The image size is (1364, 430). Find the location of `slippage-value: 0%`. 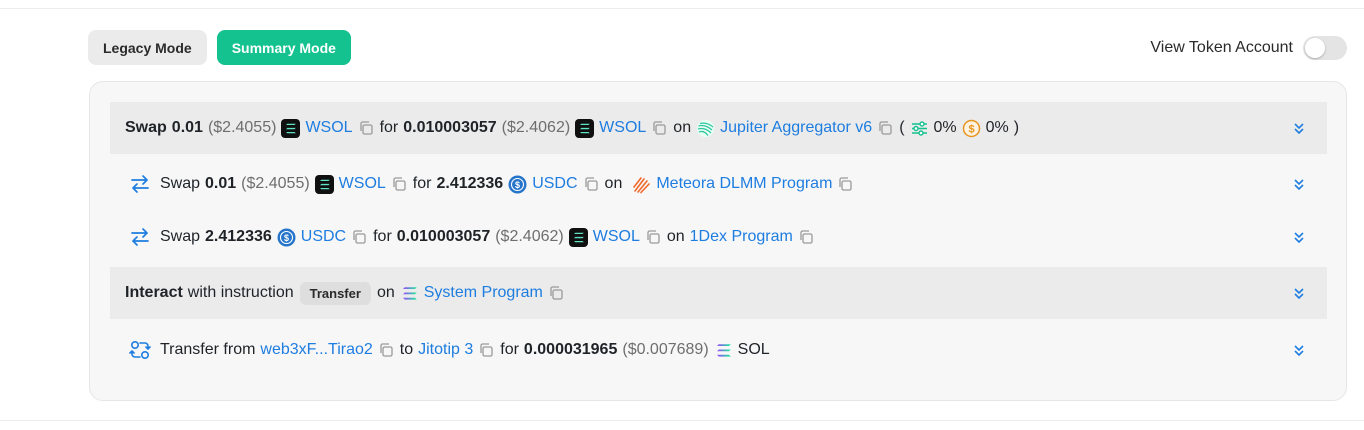

slippage-value: 0% is located at coordinates (945, 127).